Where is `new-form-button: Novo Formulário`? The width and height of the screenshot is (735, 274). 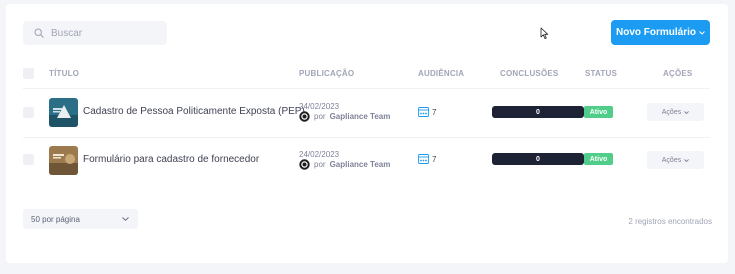 new-form-button: Novo Formulário is located at coordinates (660, 32).